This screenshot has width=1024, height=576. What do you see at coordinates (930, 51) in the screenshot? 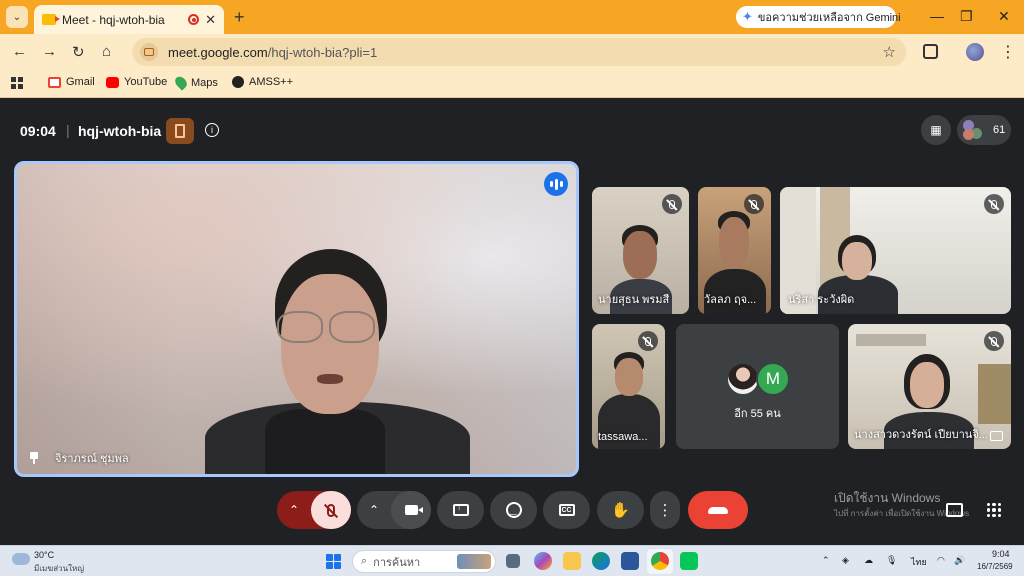
I see `extensions-icon` at bounding box center [930, 51].